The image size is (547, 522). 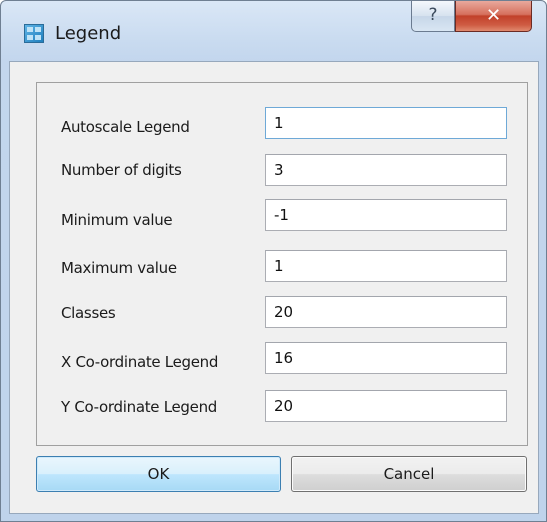 What do you see at coordinates (386, 123) in the screenshot?
I see `autoscale-legend-input` at bounding box center [386, 123].